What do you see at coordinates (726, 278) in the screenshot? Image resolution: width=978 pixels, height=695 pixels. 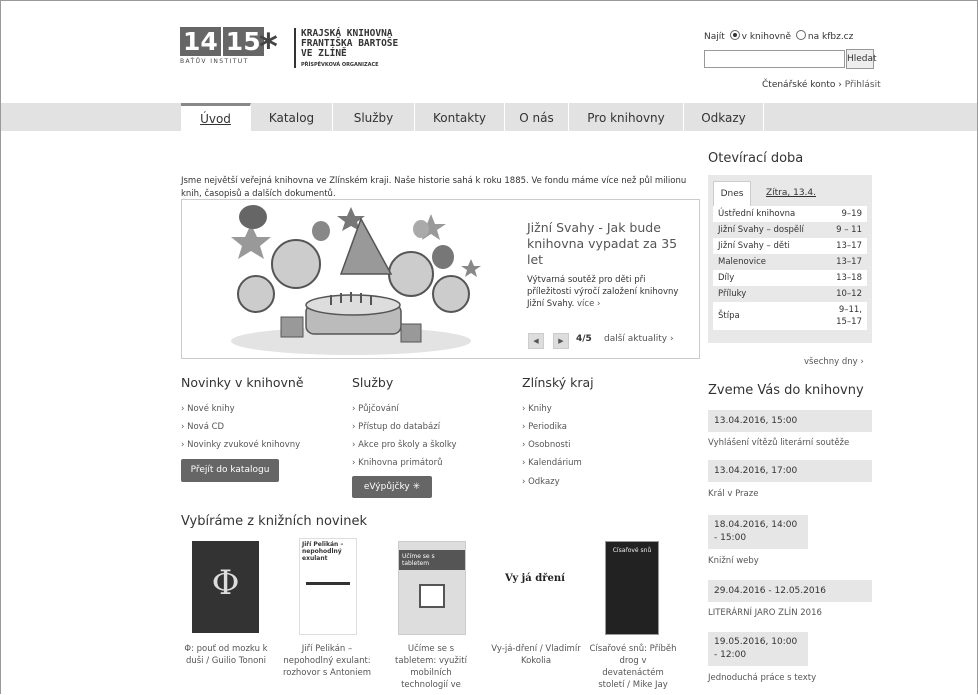 I see `hours-place: Díly` at bounding box center [726, 278].